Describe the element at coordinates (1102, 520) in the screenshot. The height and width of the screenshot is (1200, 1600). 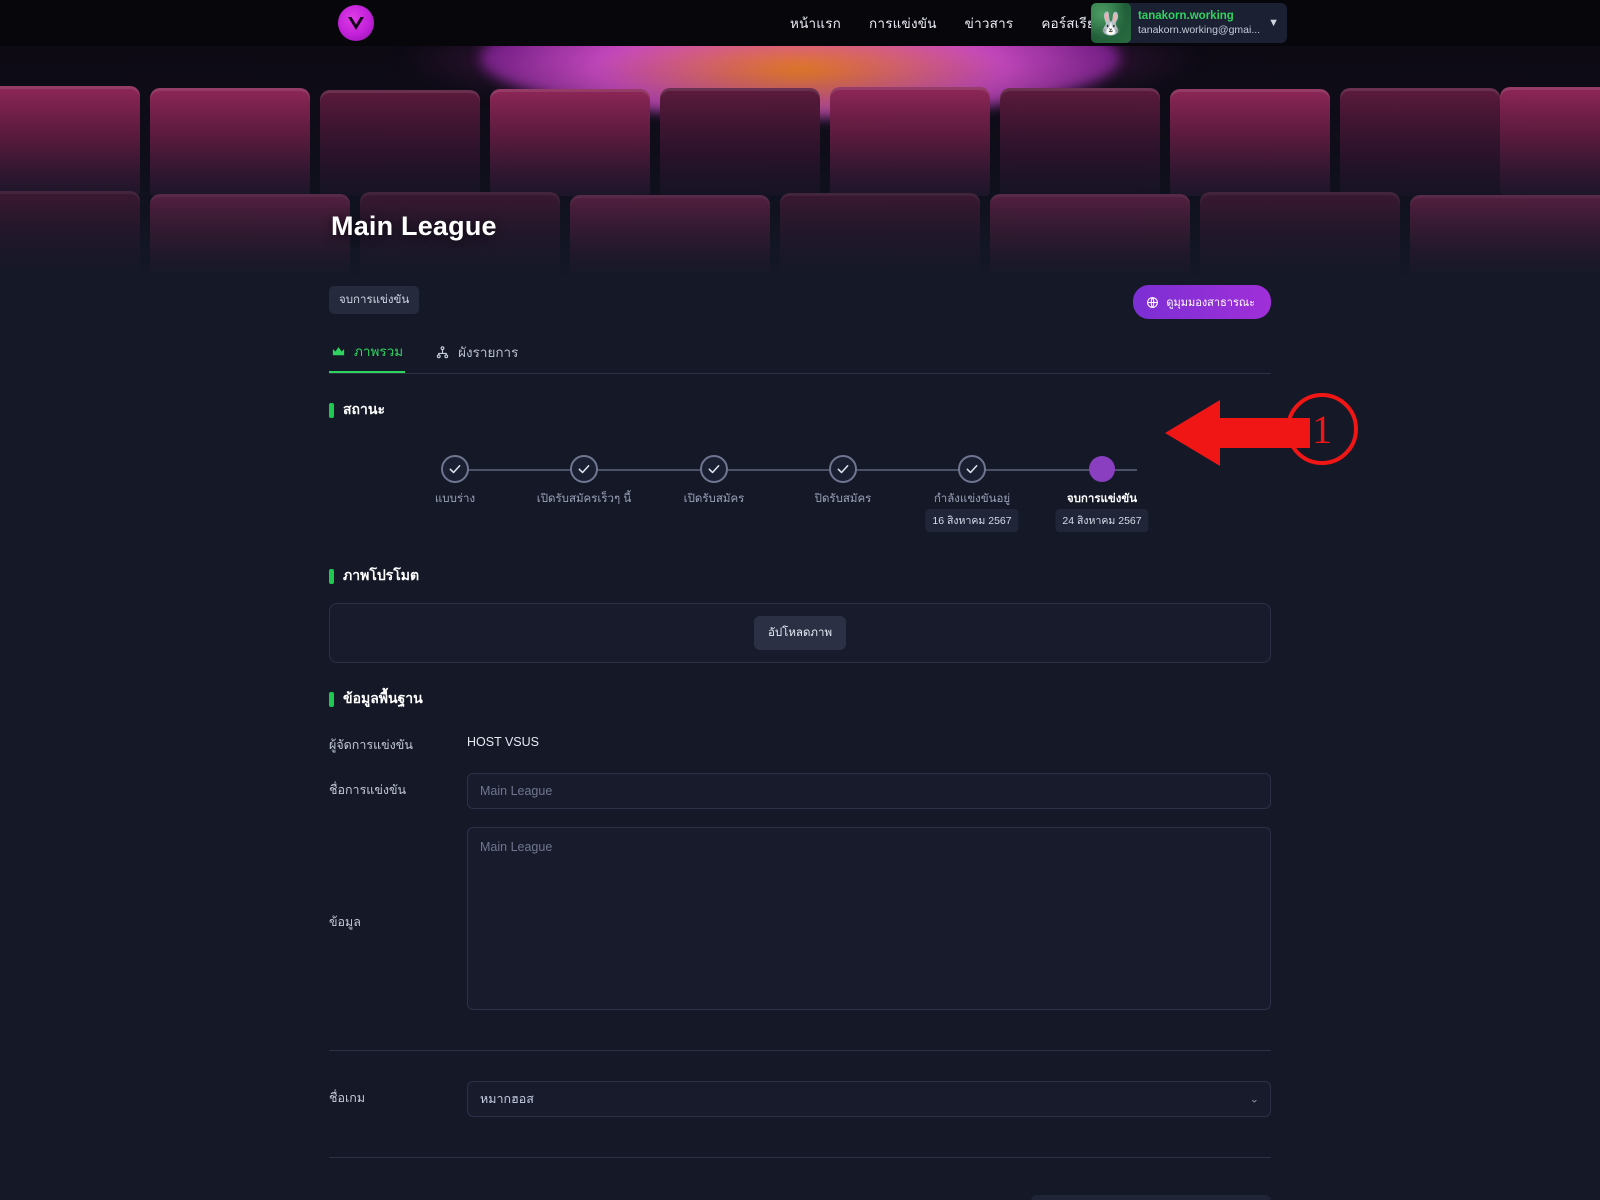
I see `stepper-step-date: 24 สิงหาคม 2567` at that location.